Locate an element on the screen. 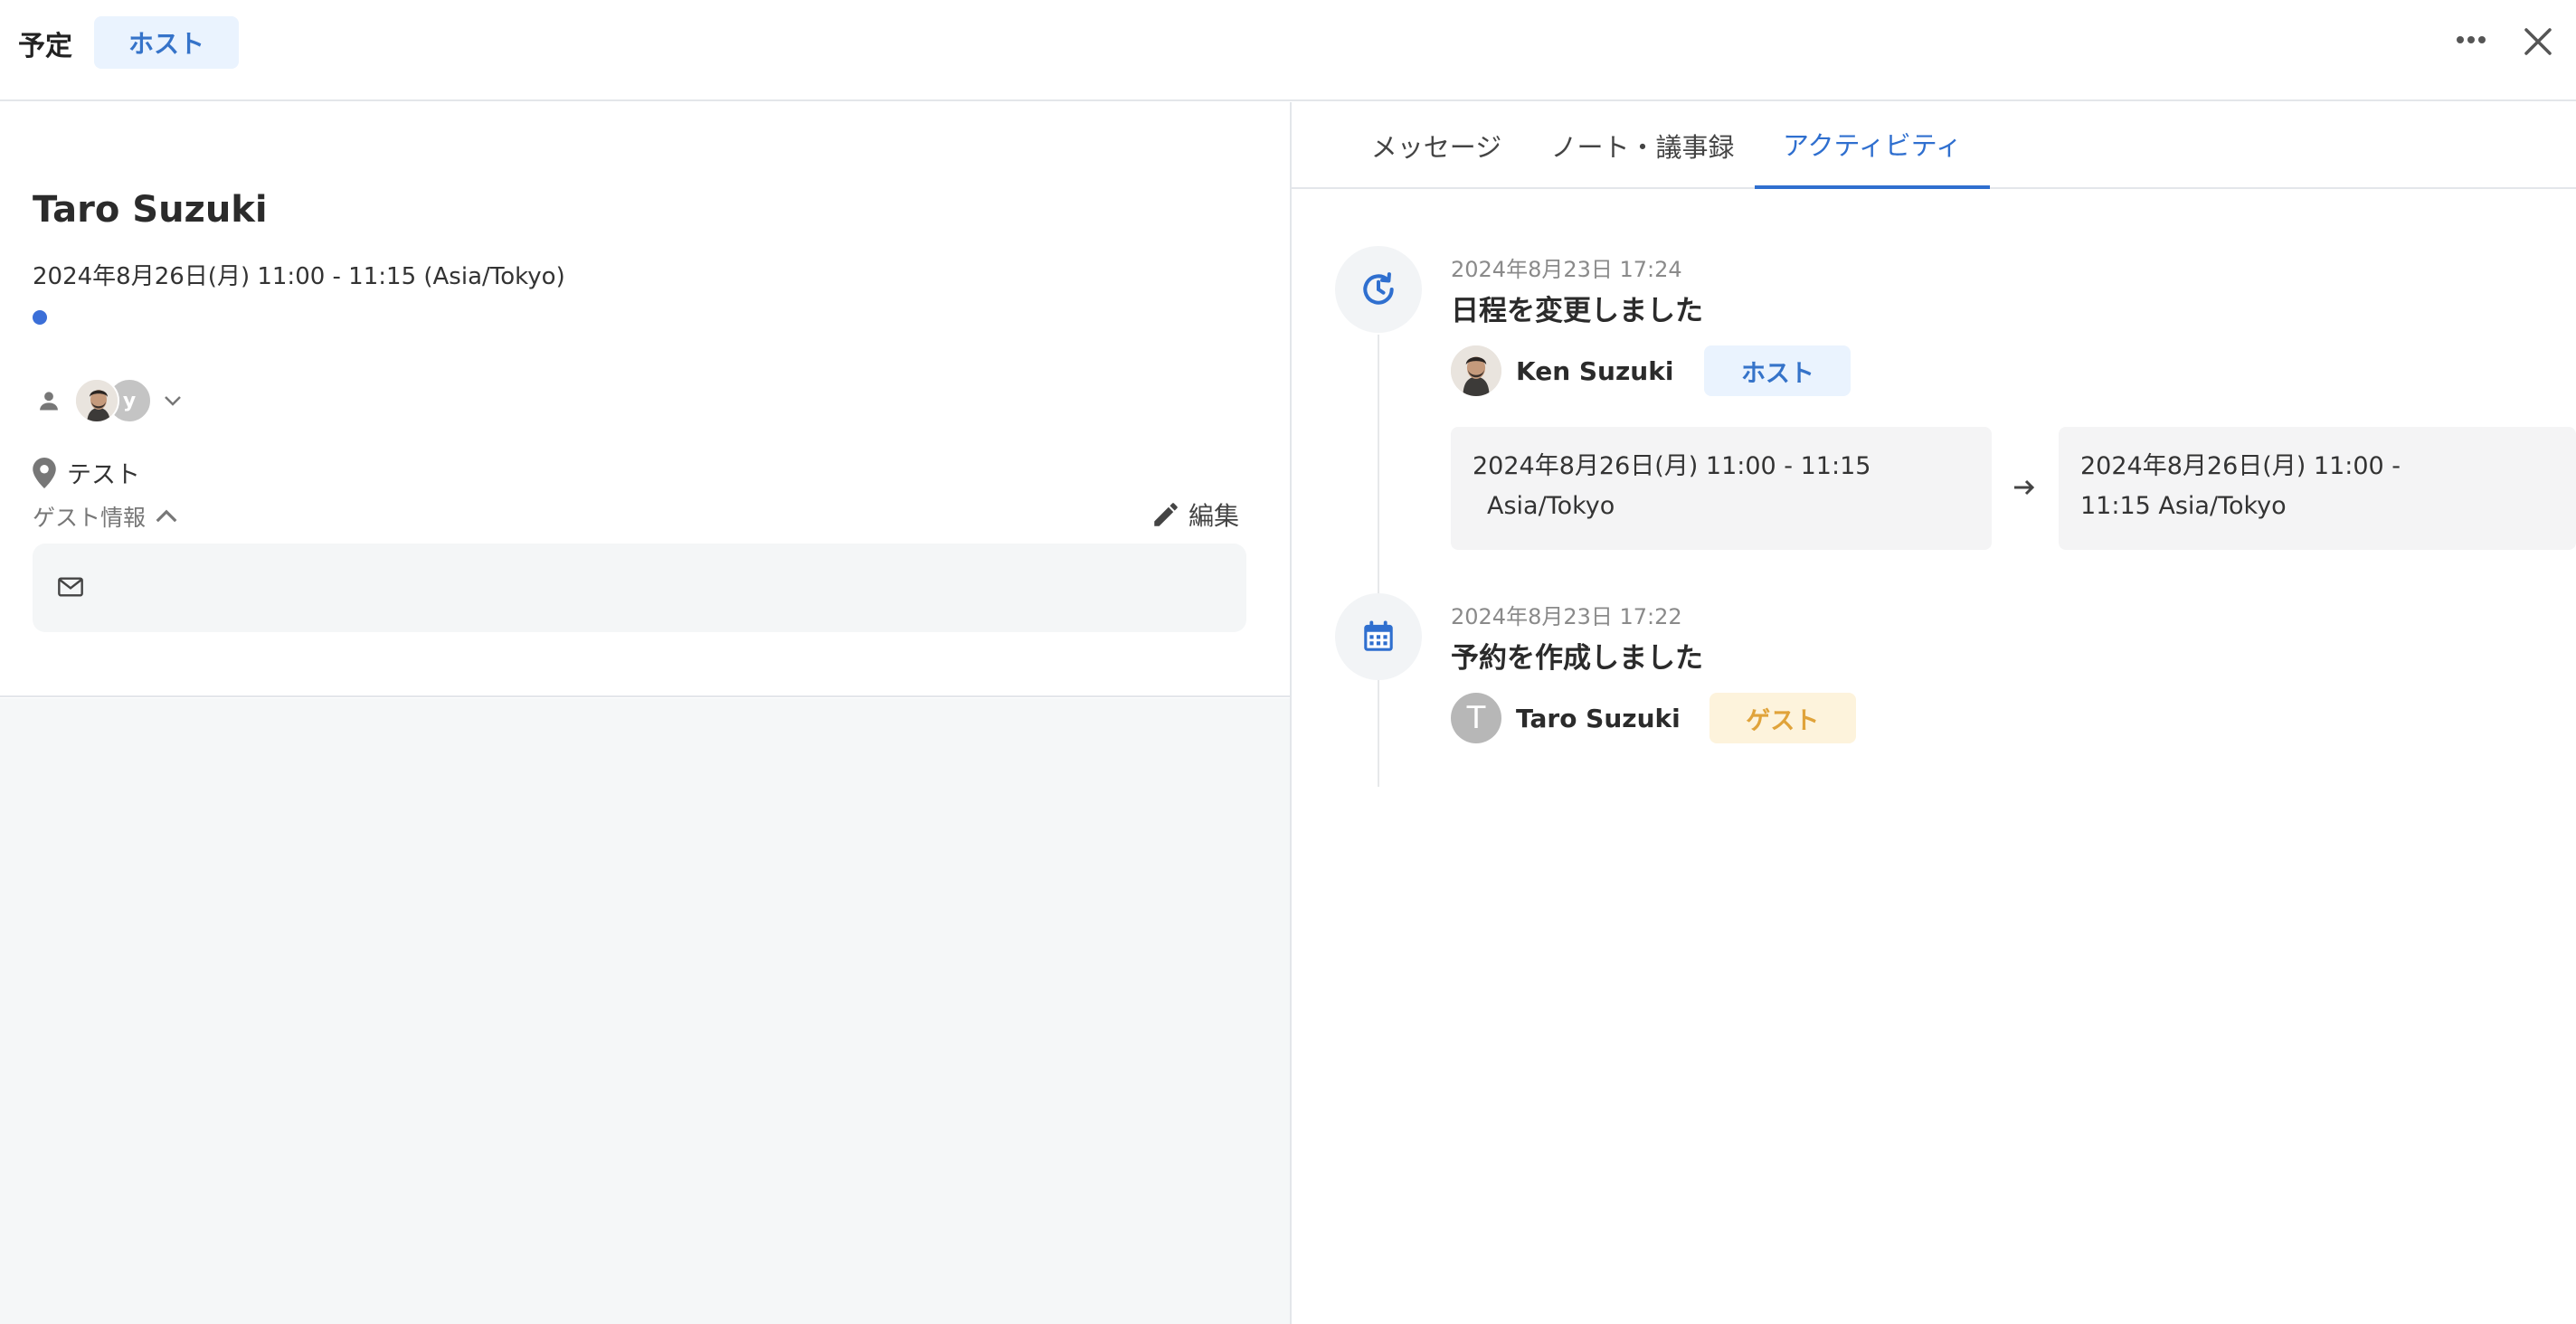  mail-icon is located at coordinates (70, 587).